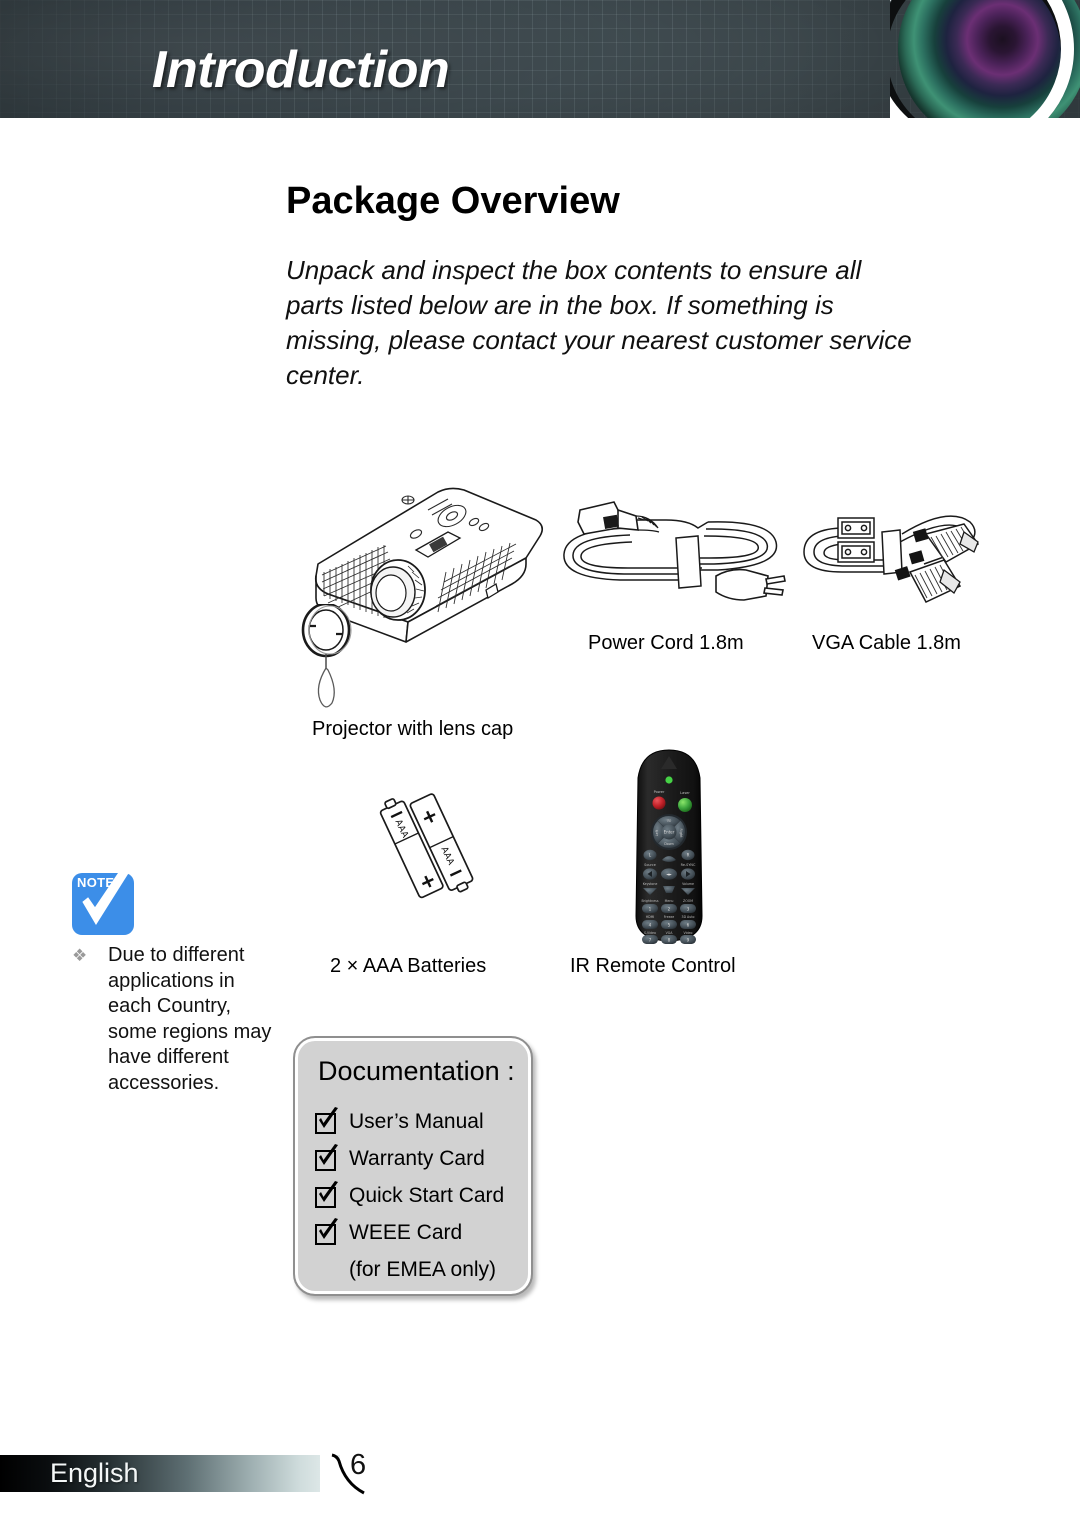 The width and height of the screenshot is (1080, 1532). I want to click on svg-text: Left, so click(657, 832).